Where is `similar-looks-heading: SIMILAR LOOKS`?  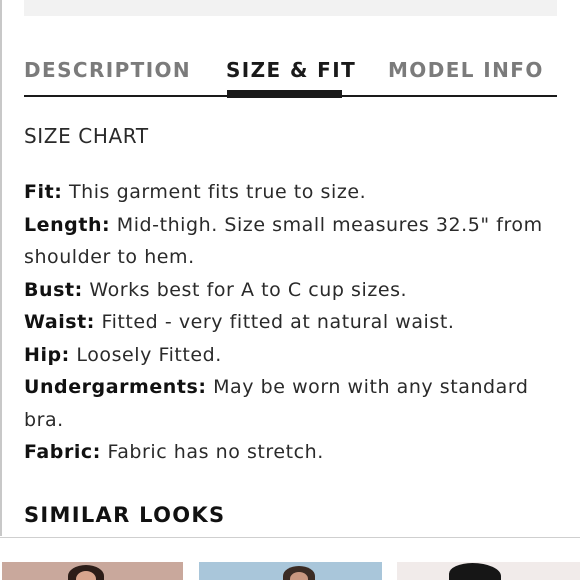
similar-looks-heading: SIMILAR LOOKS is located at coordinates (125, 515).